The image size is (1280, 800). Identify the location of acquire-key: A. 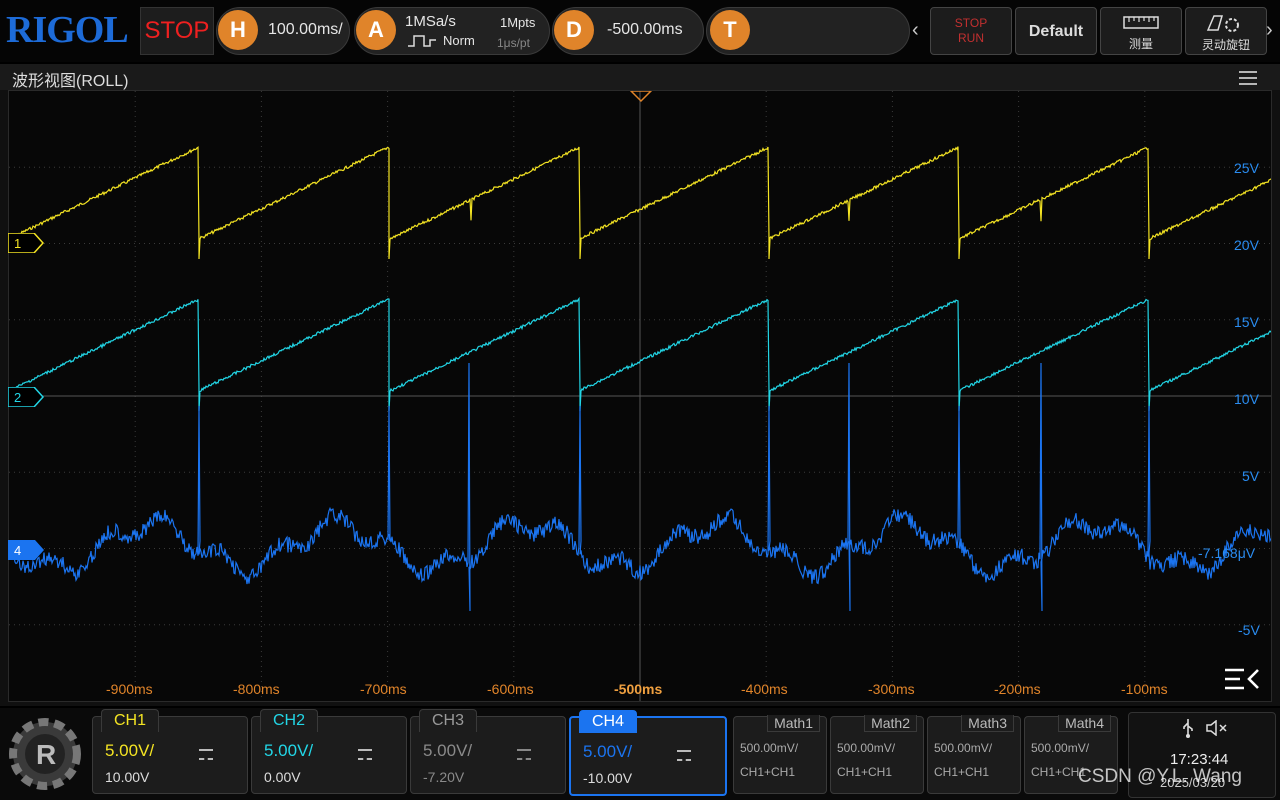
(376, 30).